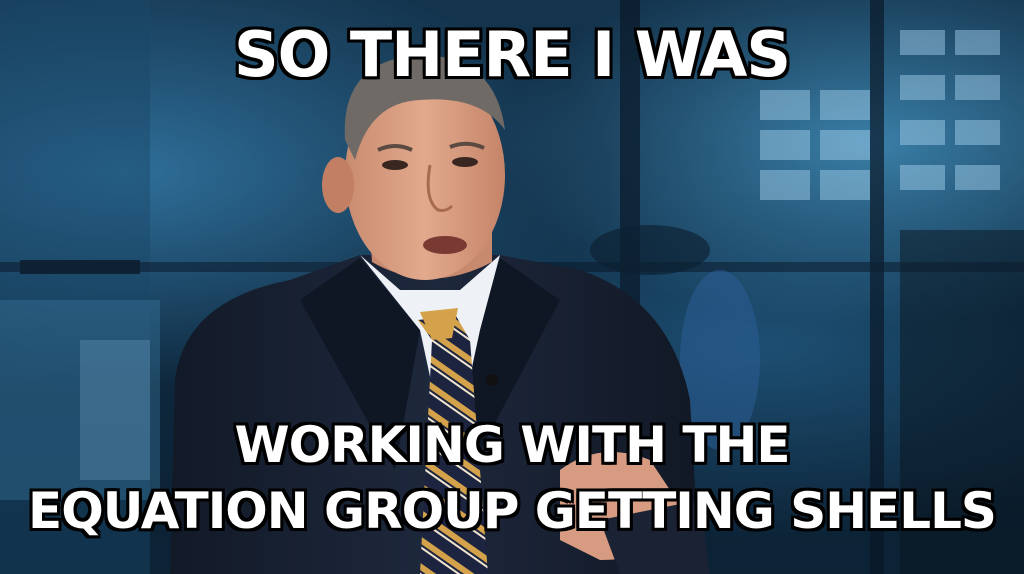  Describe the element at coordinates (512, 511) in the screenshot. I see `meme-bottom-caption-line-2: EQUATION GROUP GETTING SHELLS` at that location.